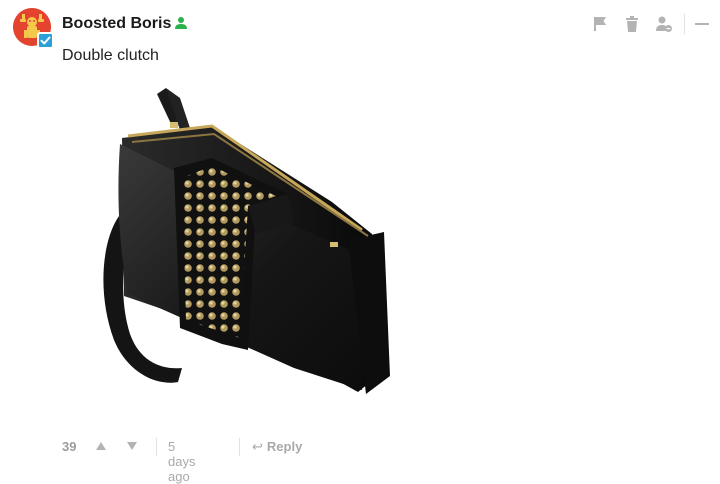 This screenshot has height=484, width=720. What do you see at coordinates (33, 28) in the screenshot?
I see `avatar` at bounding box center [33, 28].